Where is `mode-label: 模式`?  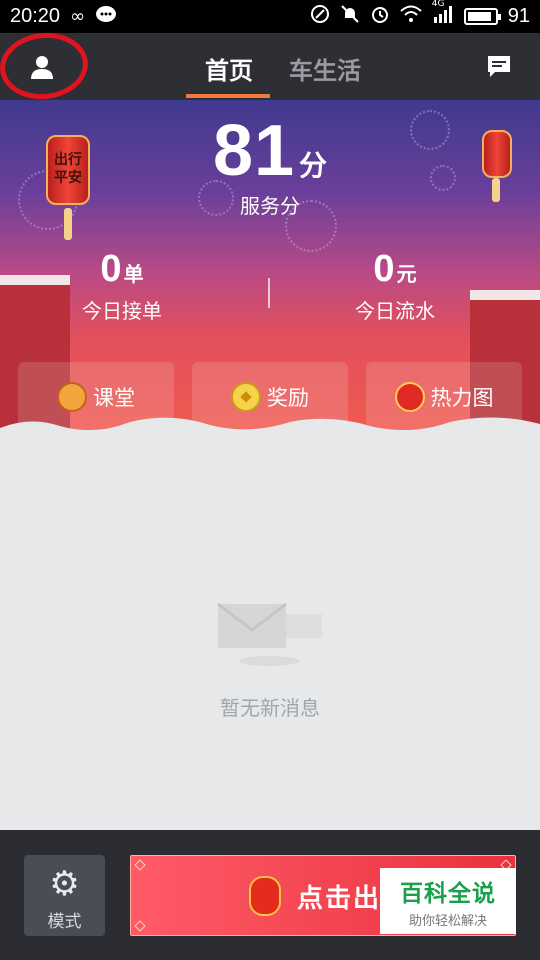
mode-label: 模式 is located at coordinates (64, 922).